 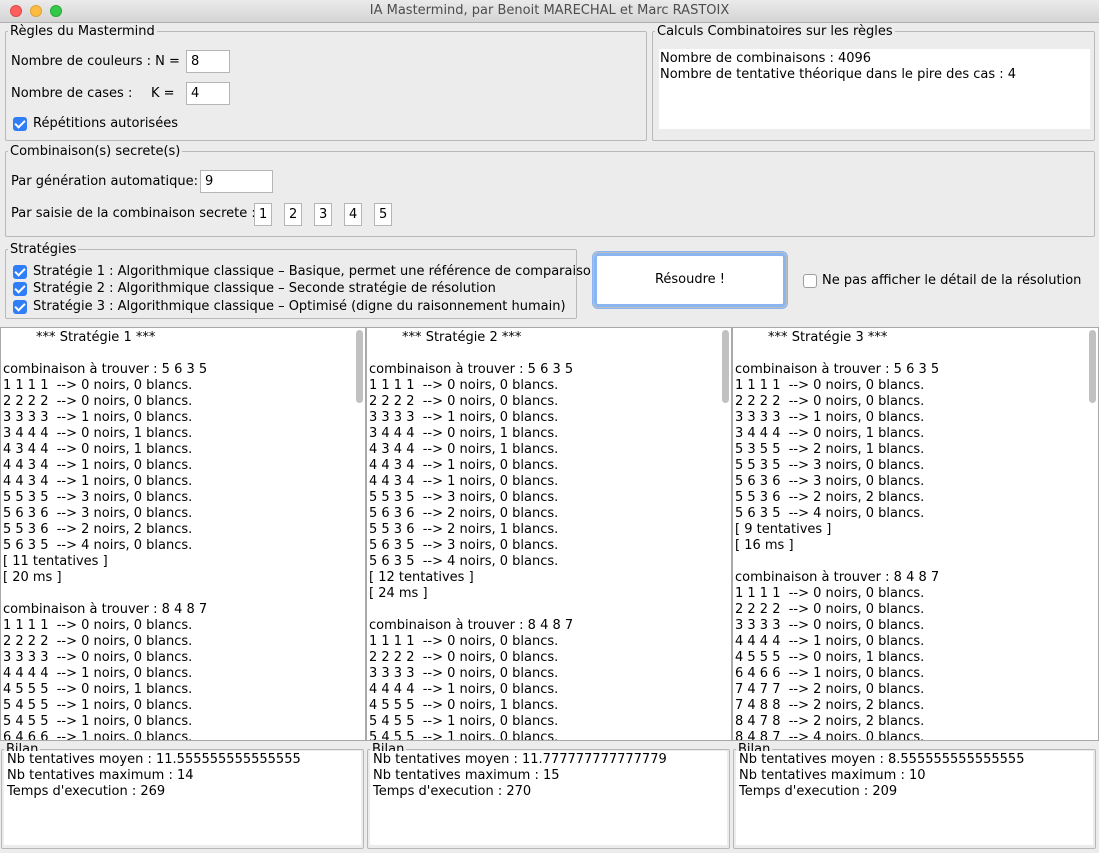 What do you see at coordinates (353, 214) in the screenshot?
I see `secret-digit-4: 4` at bounding box center [353, 214].